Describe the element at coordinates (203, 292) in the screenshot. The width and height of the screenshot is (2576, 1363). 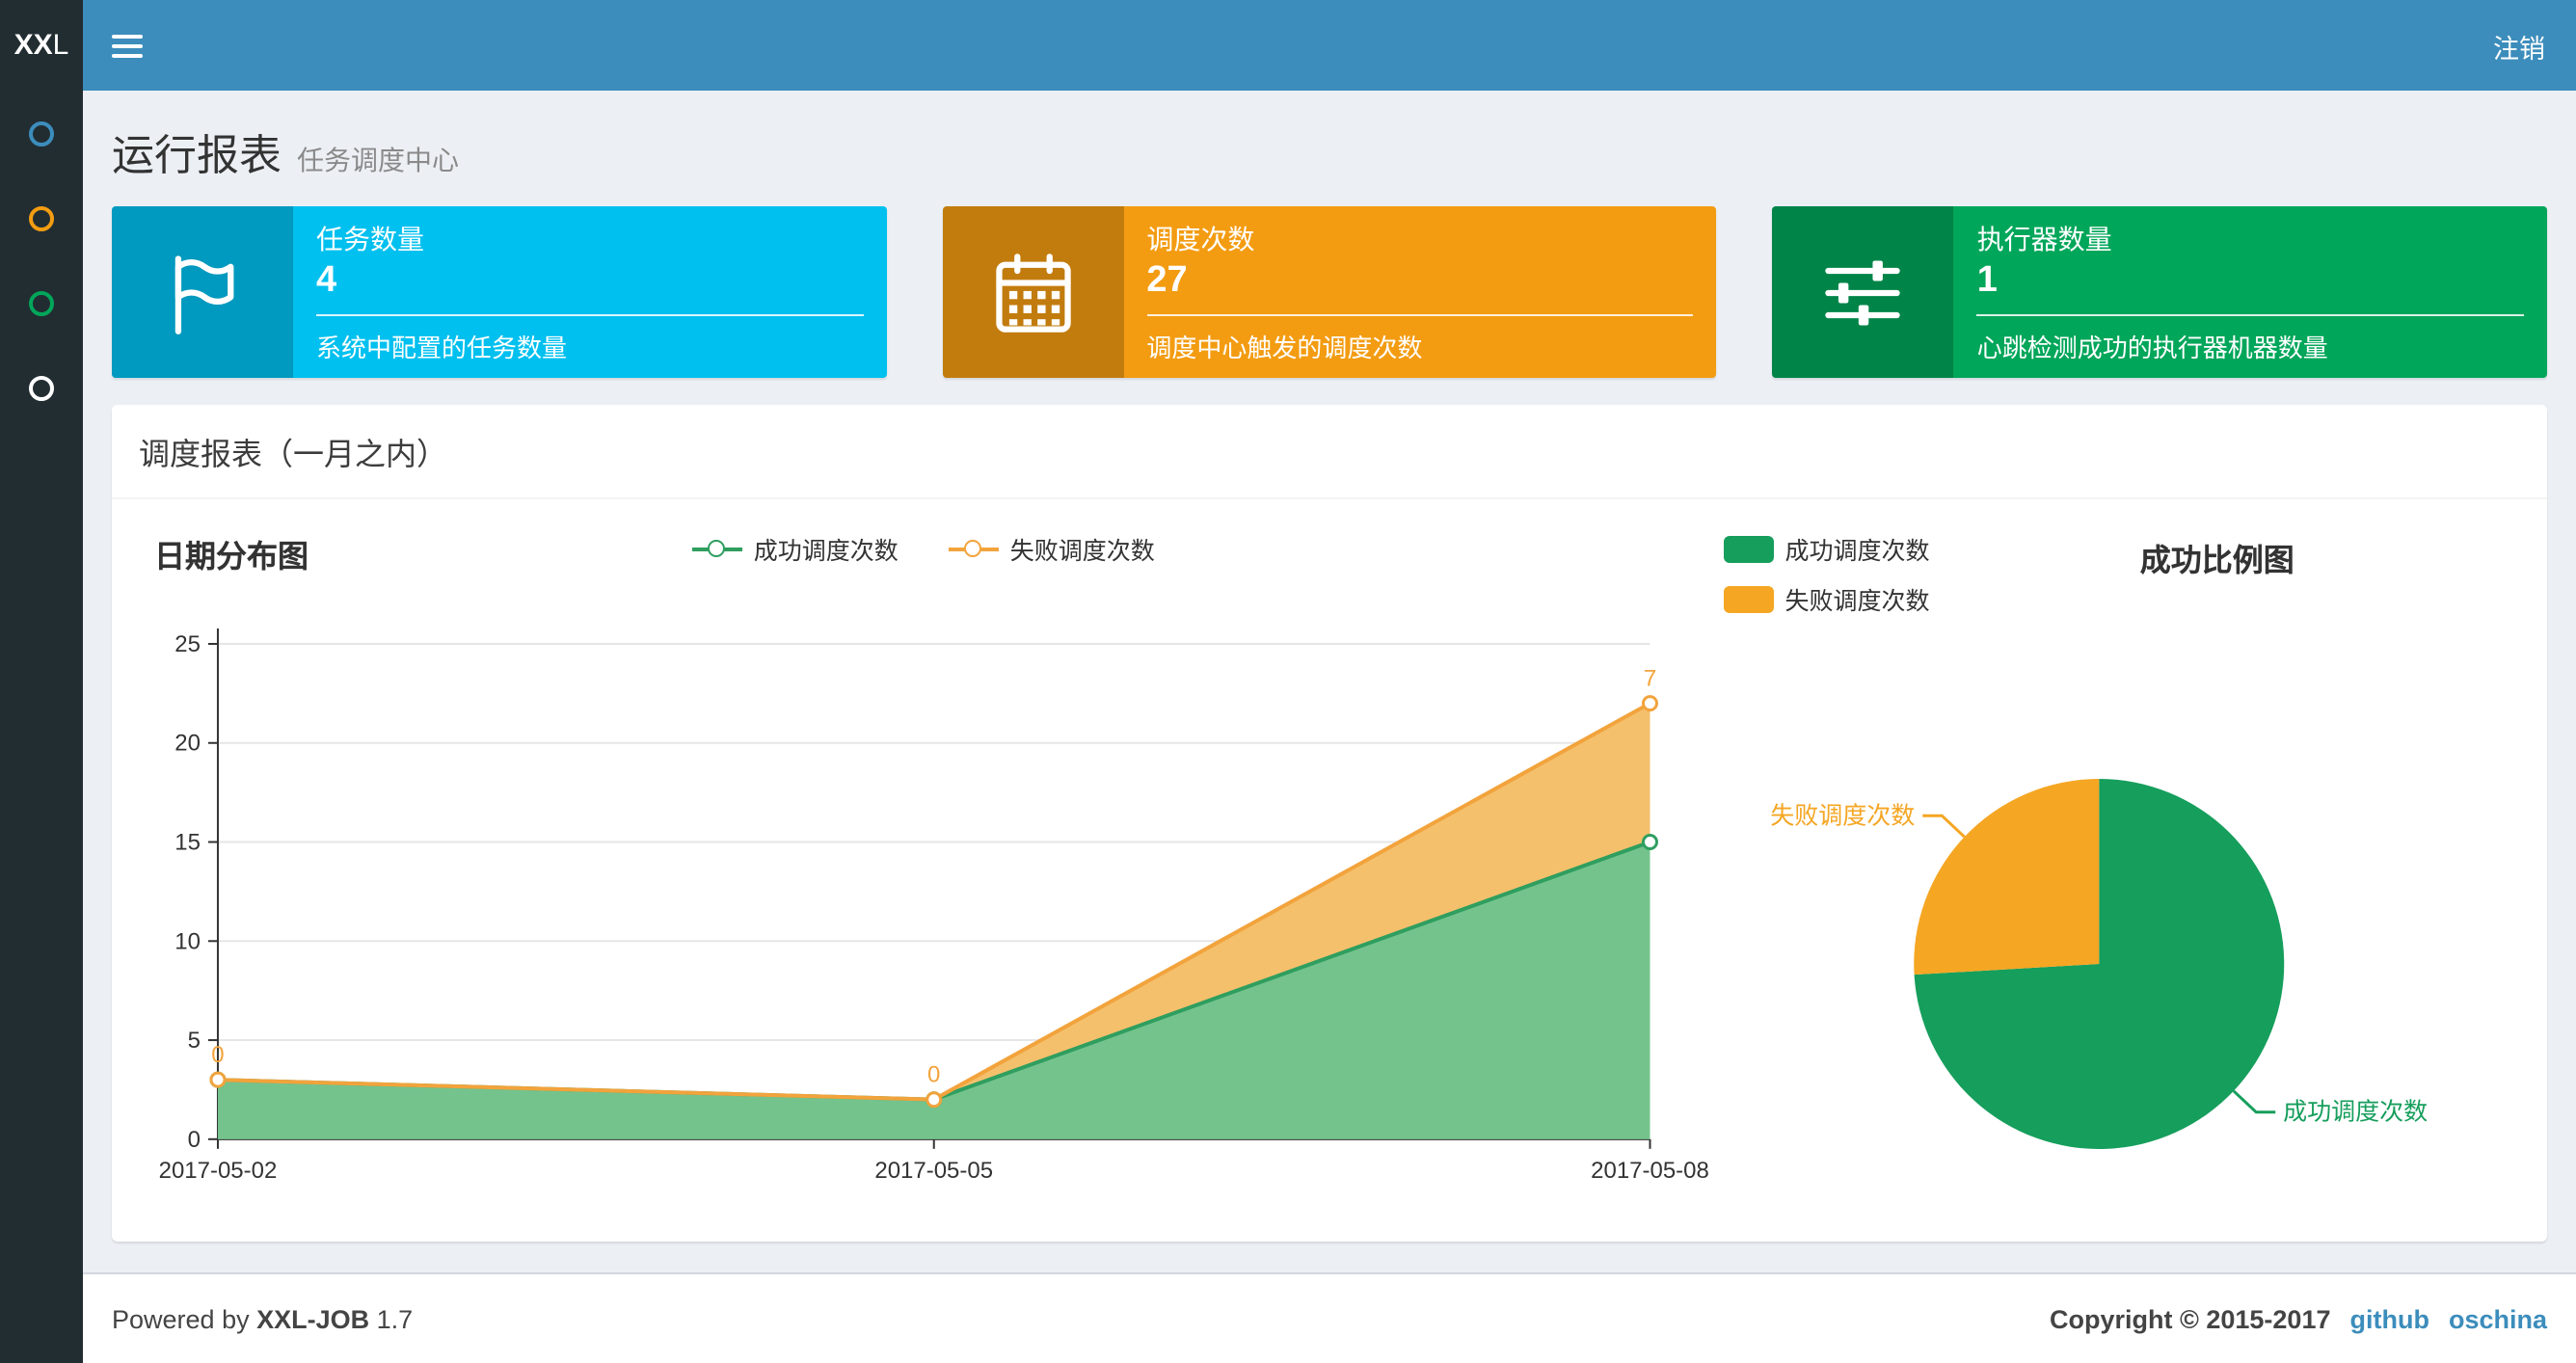
I see `flag-icon` at that location.